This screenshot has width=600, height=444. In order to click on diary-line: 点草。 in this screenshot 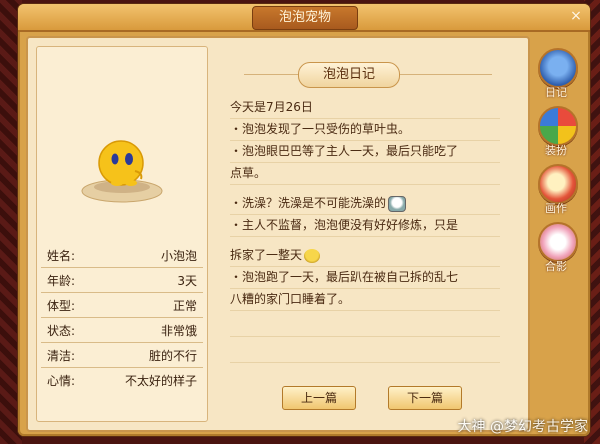, I will do `click(365, 173)`.